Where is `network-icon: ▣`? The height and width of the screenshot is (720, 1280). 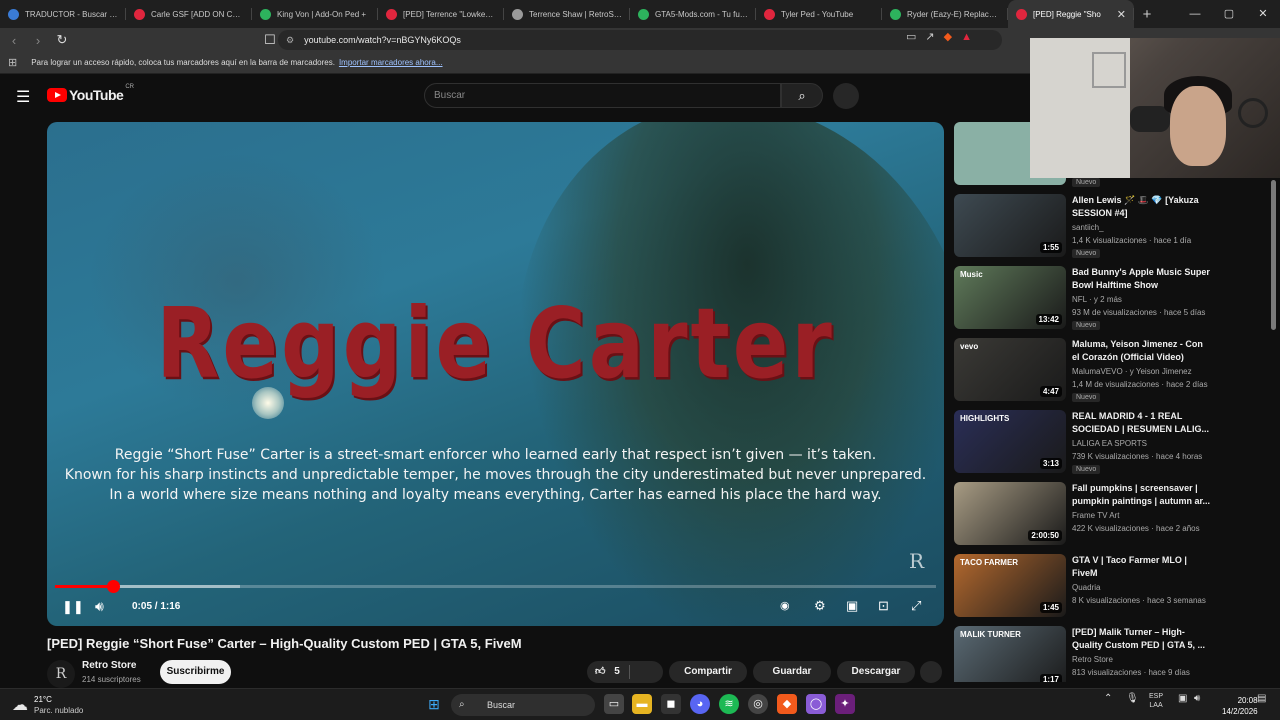 network-icon: ▣ is located at coordinates (1182, 698).